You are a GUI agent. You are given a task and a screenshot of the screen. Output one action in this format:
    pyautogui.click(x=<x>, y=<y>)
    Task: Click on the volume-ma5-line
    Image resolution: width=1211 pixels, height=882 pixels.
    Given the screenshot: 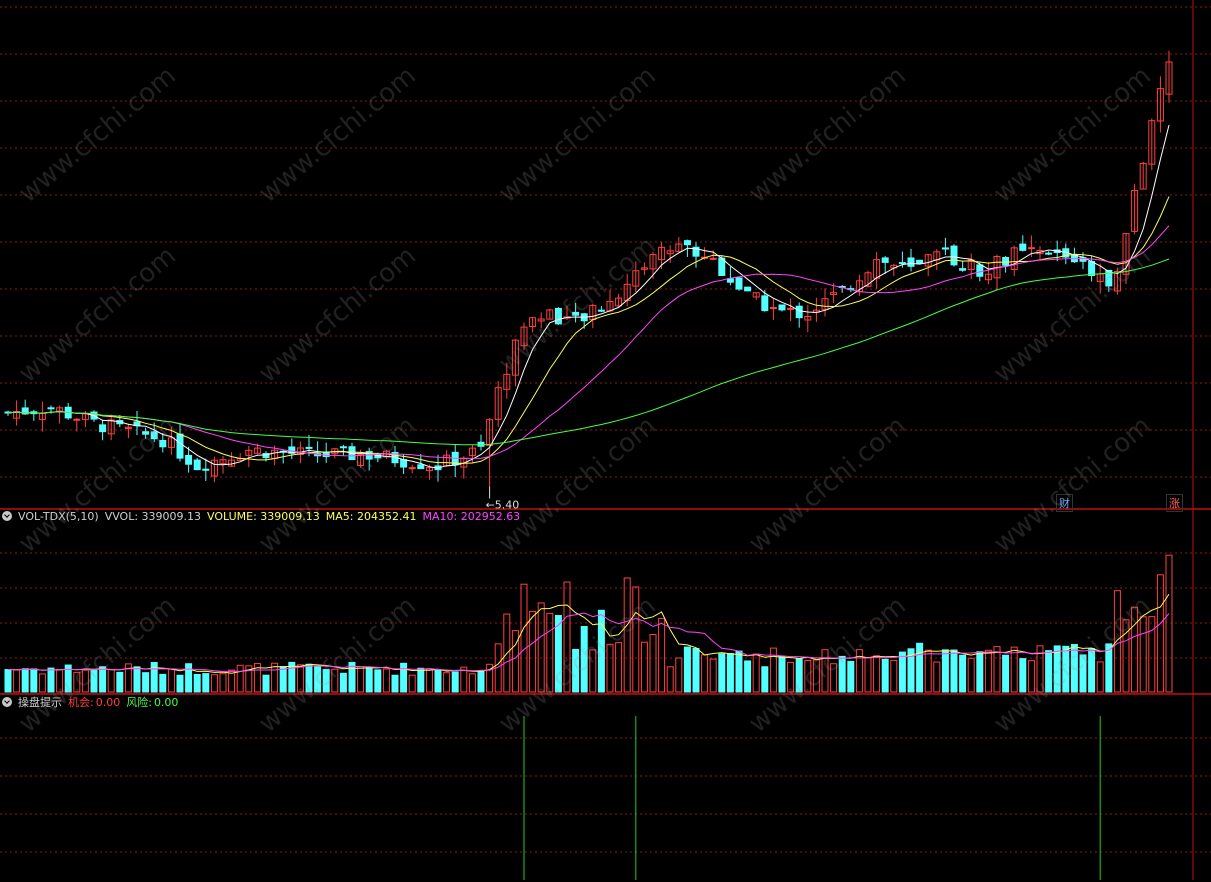 What is the action you would take?
    pyautogui.click(x=588, y=633)
    